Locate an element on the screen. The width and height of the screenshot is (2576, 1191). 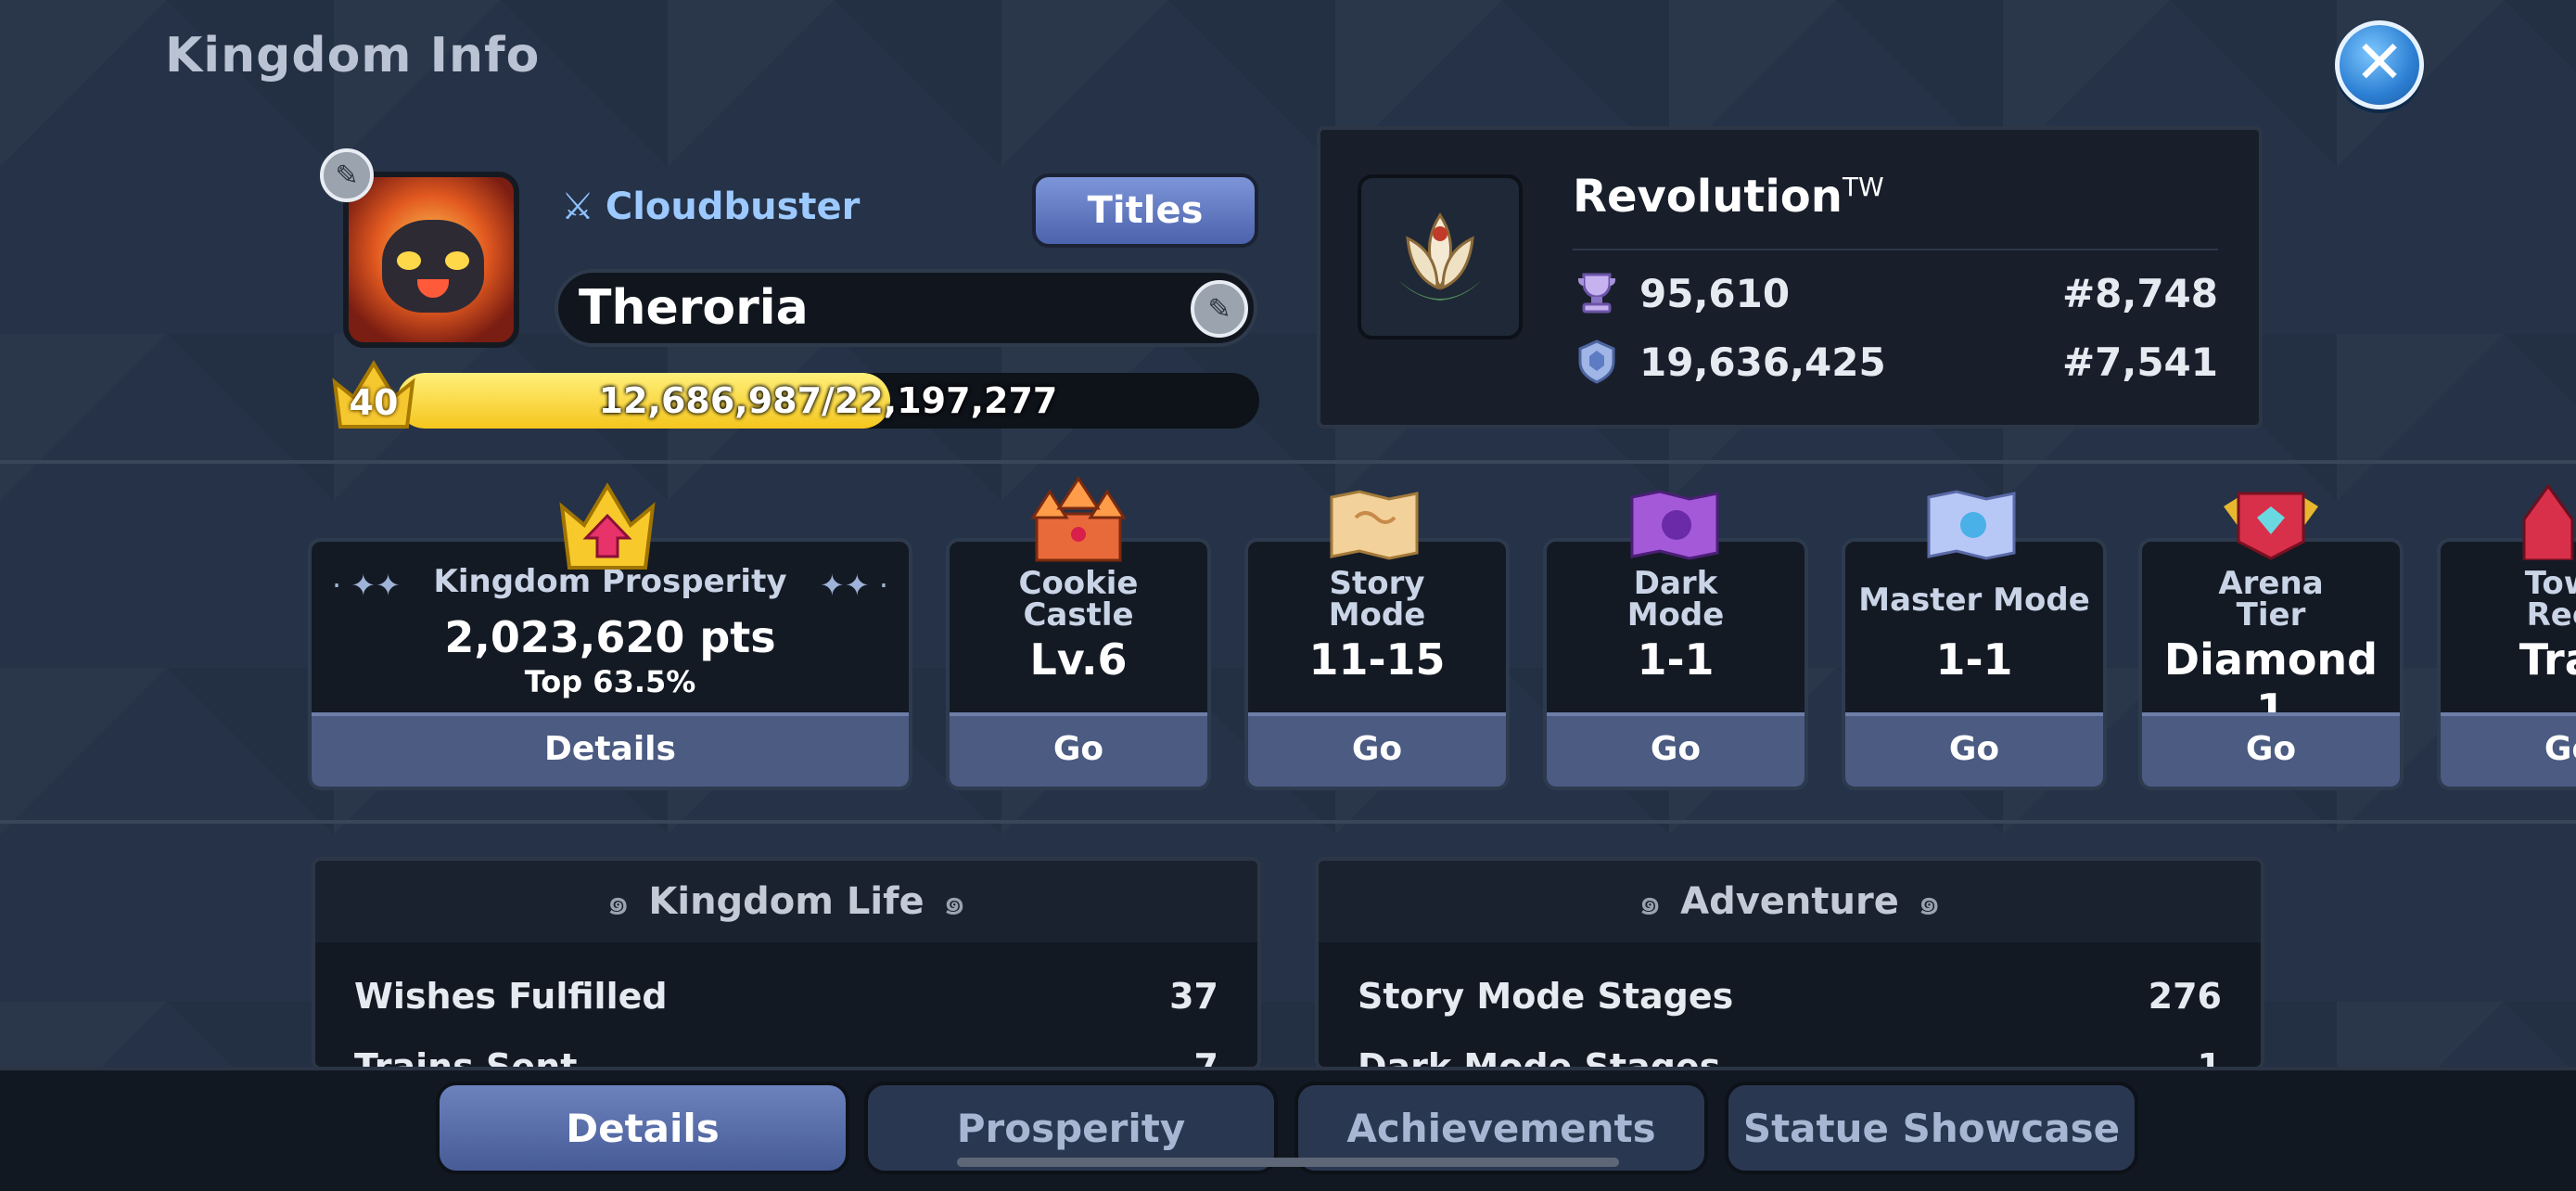
level-number: 40 is located at coordinates (374, 402).